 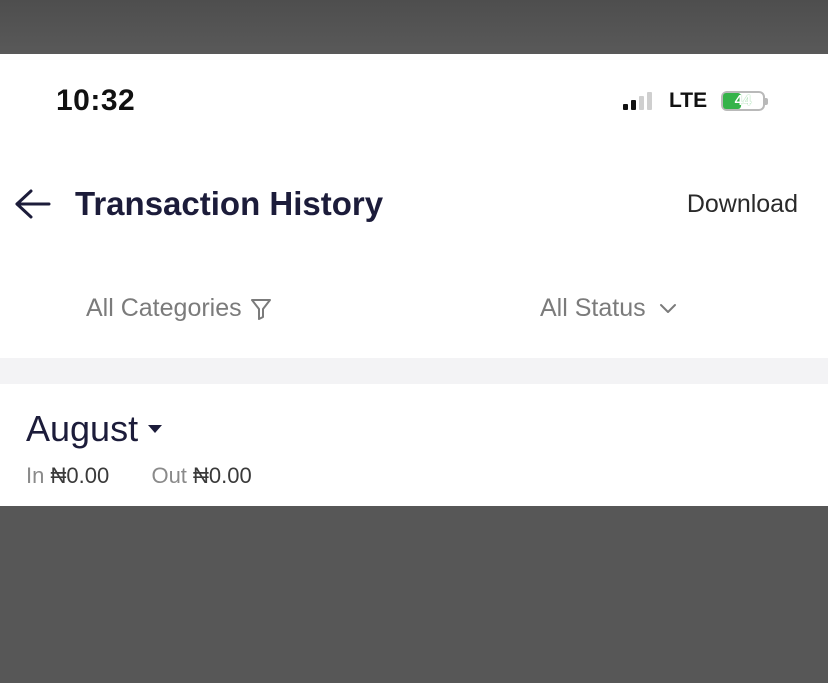 What do you see at coordinates (222, 475) in the screenshot?
I see `out-amount: ₦0.00` at bounding box center [222, 475].